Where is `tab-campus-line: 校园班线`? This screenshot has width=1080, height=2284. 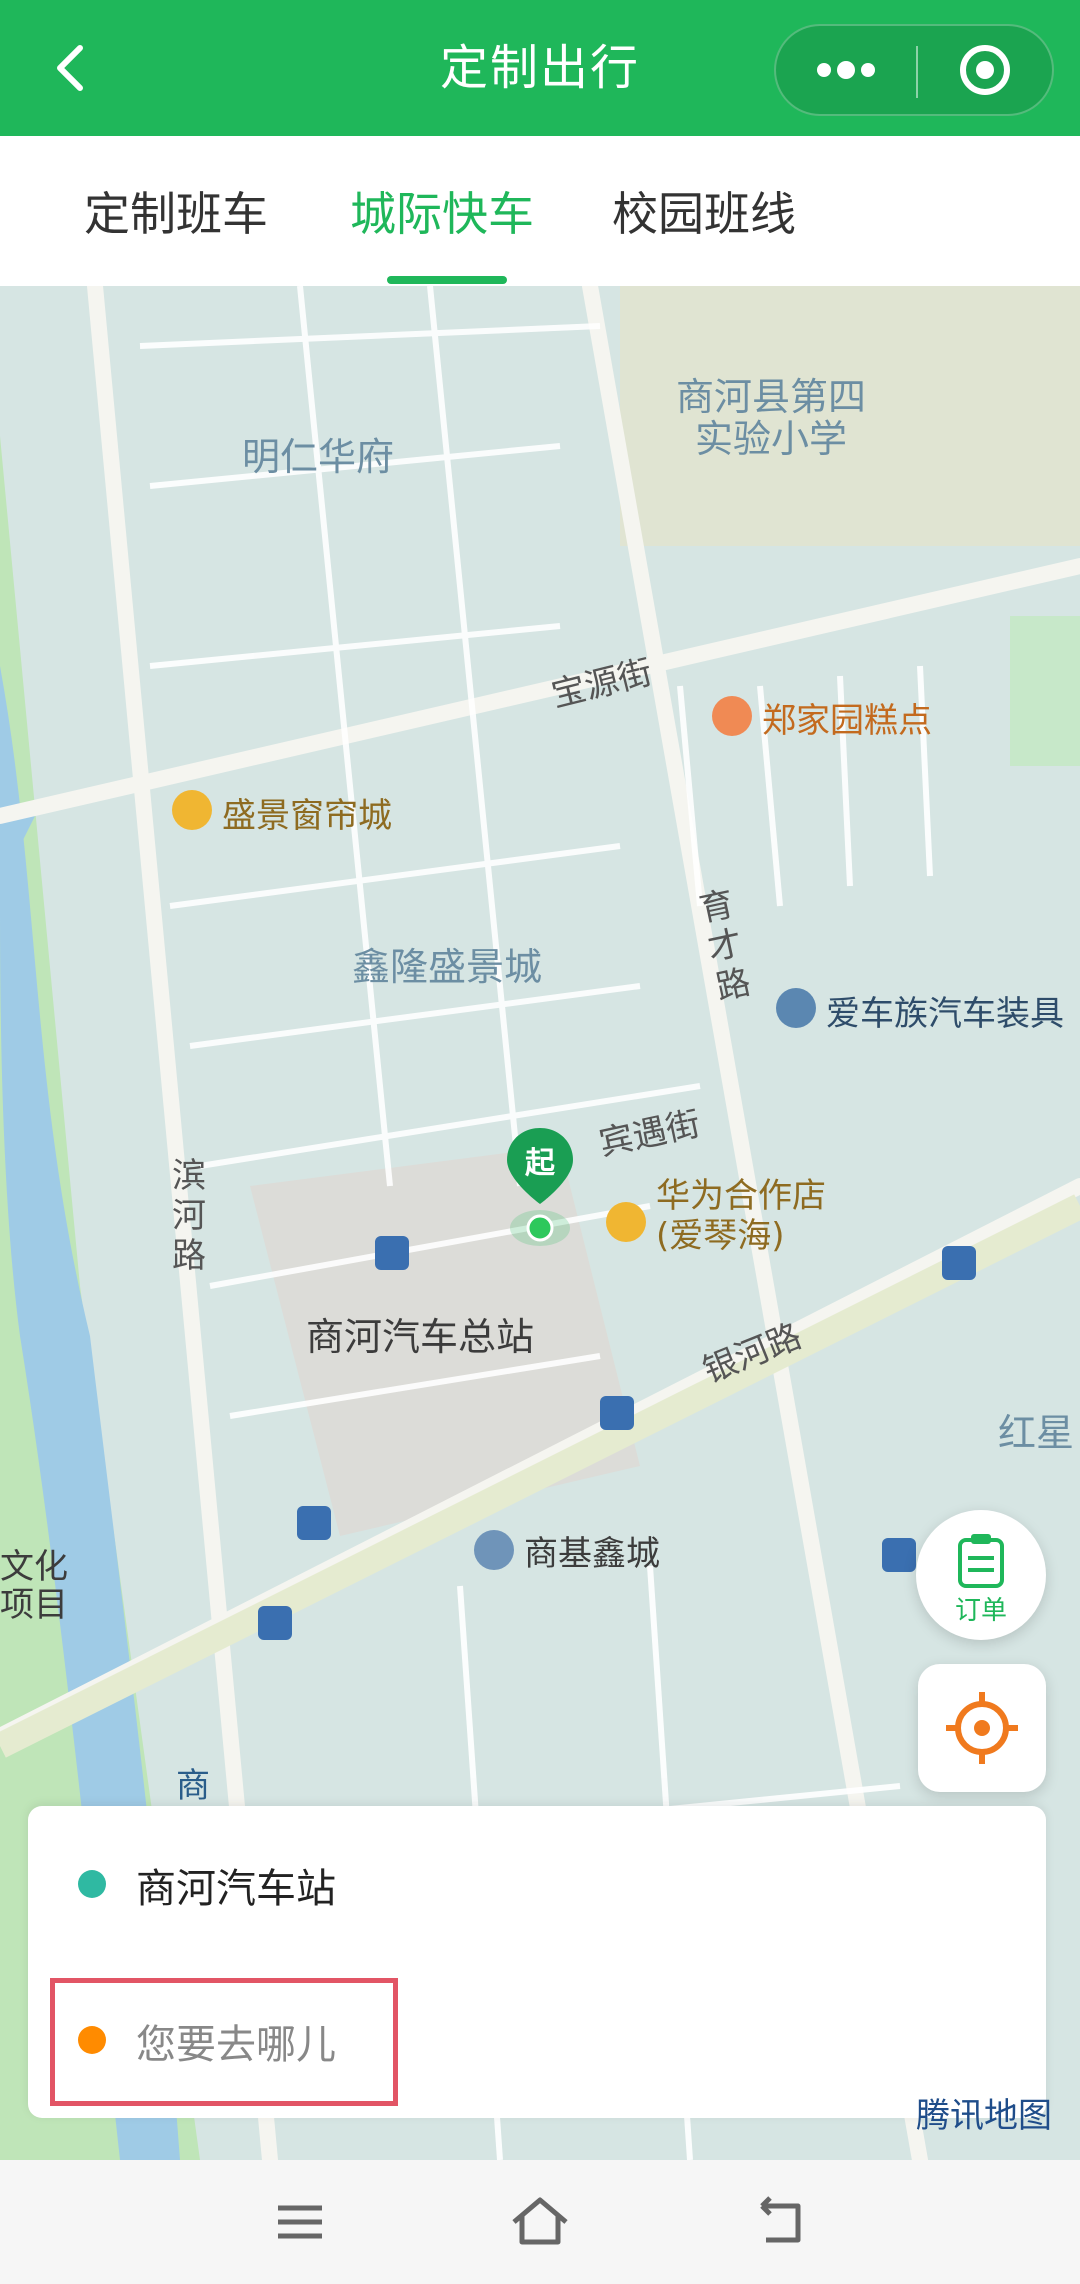
tab-campus-line: 校园班线 is located at coordinates (704, 211).